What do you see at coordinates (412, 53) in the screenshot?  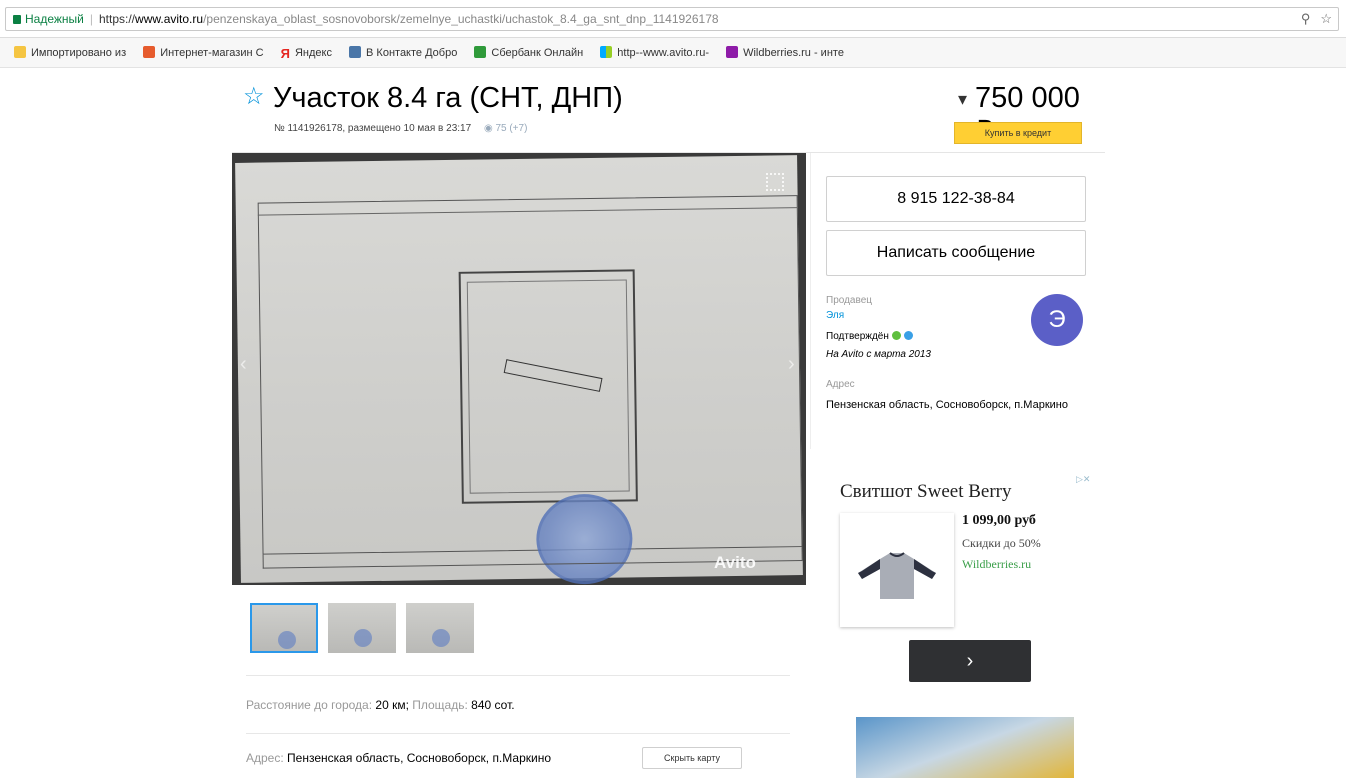 I see `bookmark-label: В Контакте Добро` at bounding box center [412, 53].